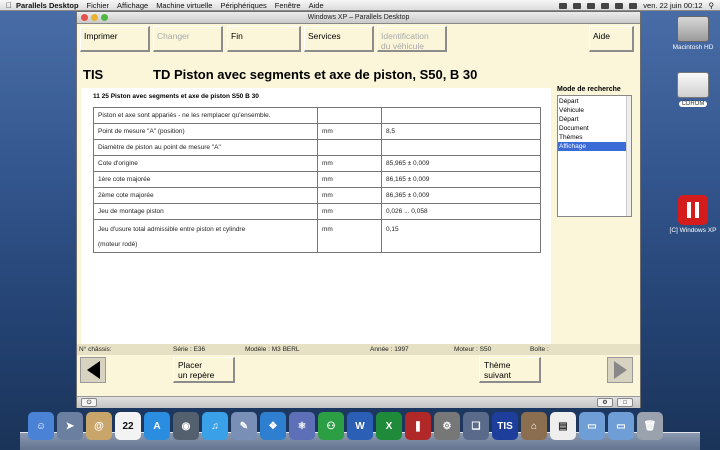 This screenshot has height=450, width=720. I want to click on table-row: Jeu de montage piston mm 0,026 ... 0,058, so click(317, 211).